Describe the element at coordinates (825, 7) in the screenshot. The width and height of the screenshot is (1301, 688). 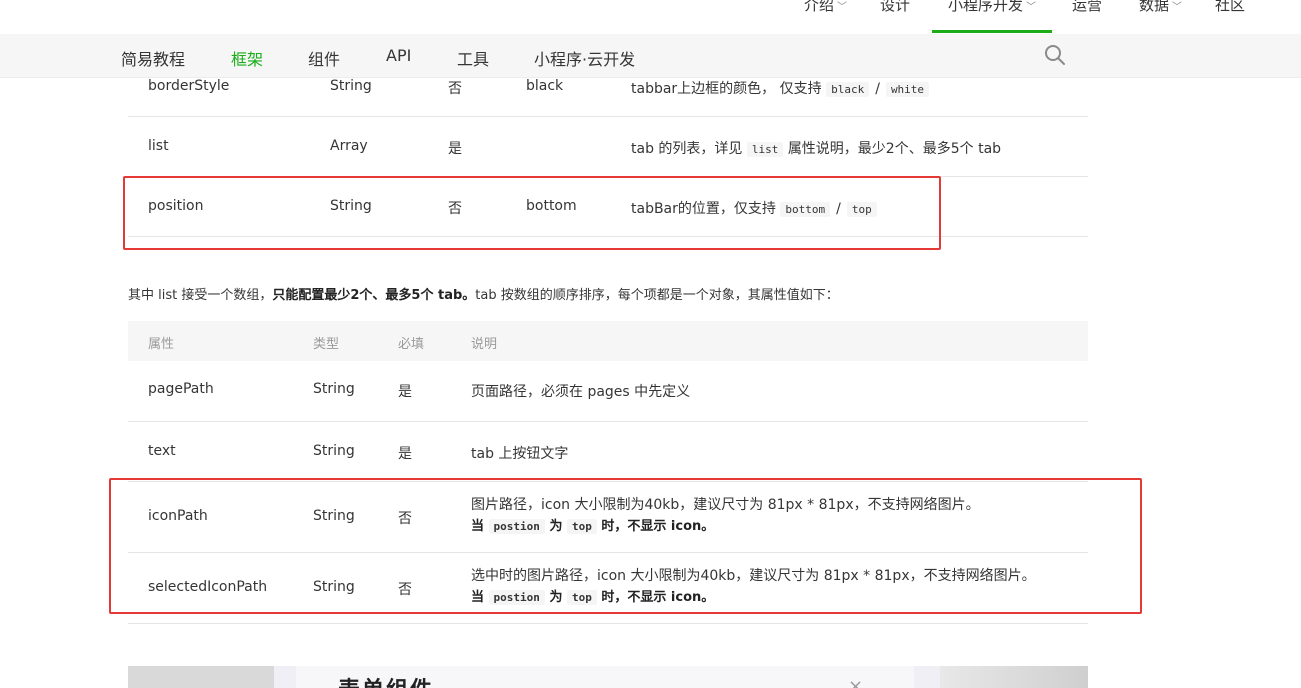
I see `topnav-item-intro: 介绍 ﹀` at that location.